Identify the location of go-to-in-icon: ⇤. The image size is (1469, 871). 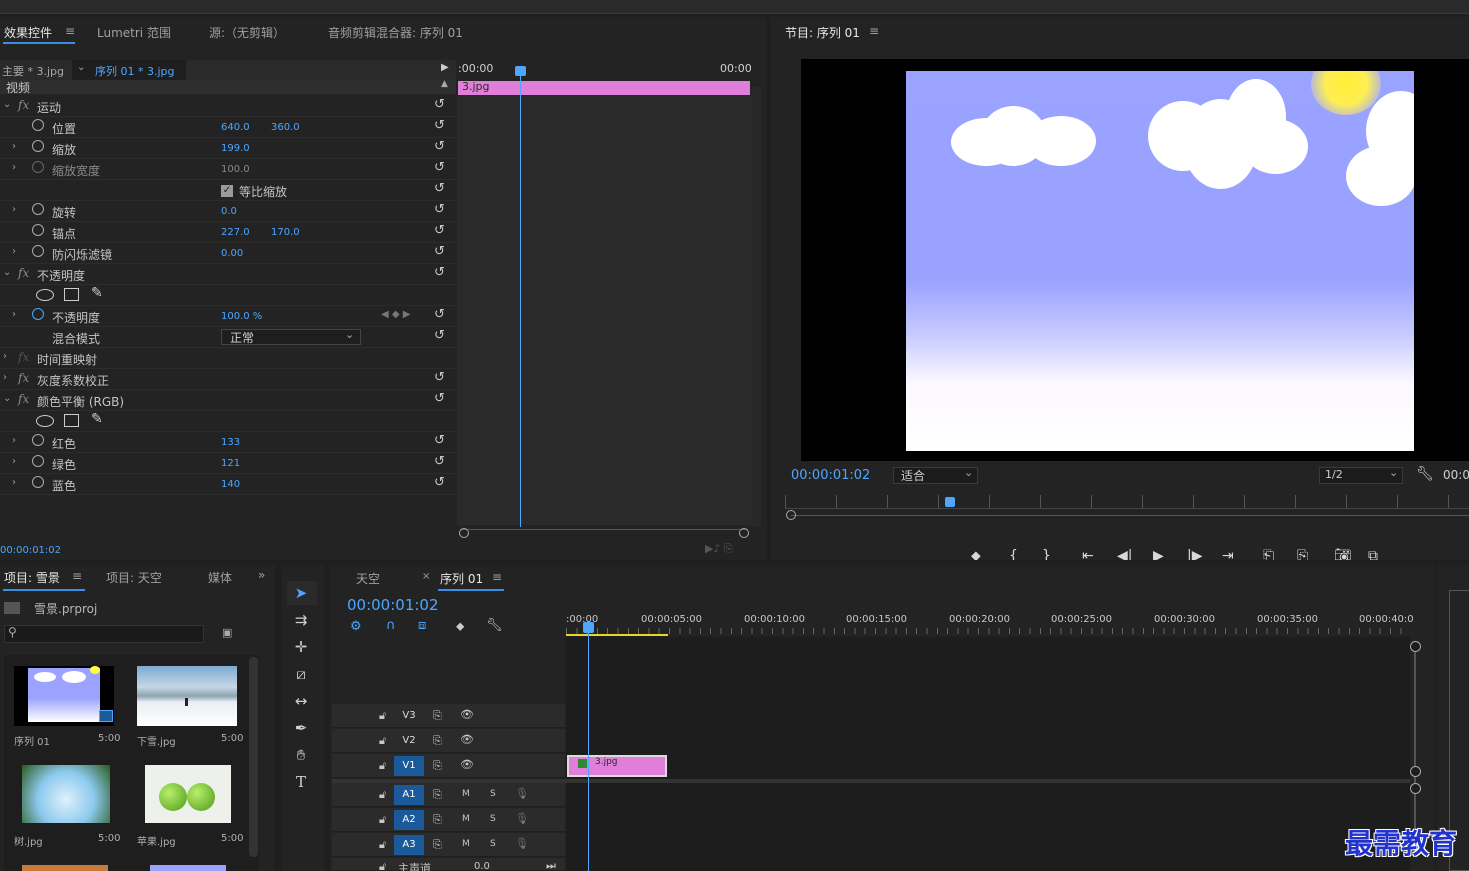
(1088, 554).